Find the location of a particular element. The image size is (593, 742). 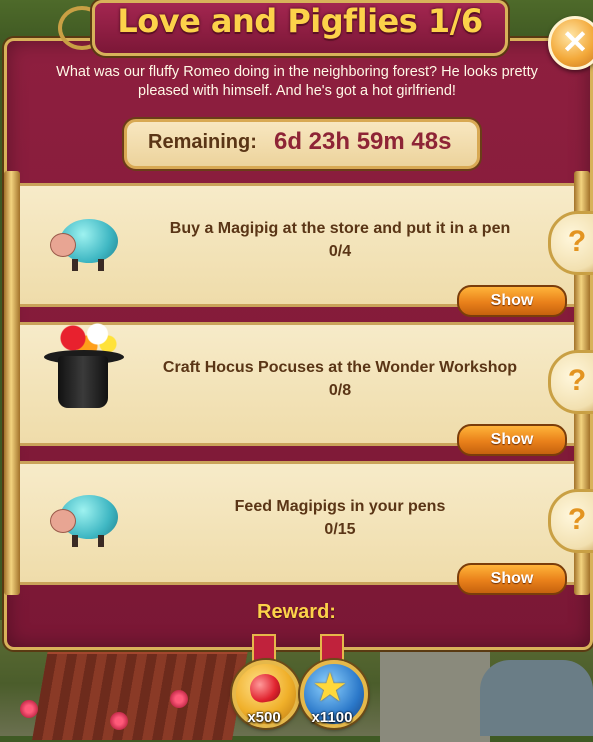

magic-hat-icon is located at coordinates (87, 368).